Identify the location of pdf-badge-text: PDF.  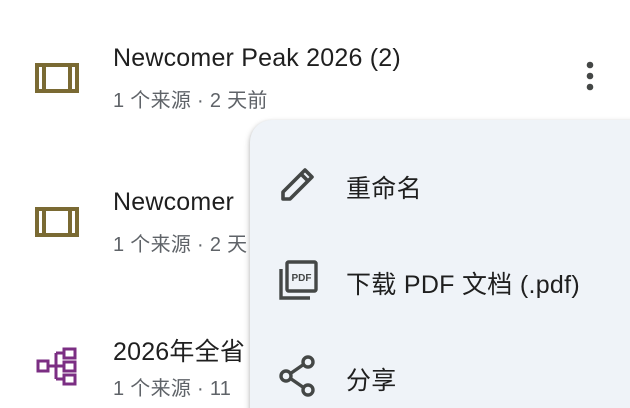
(302, 278).